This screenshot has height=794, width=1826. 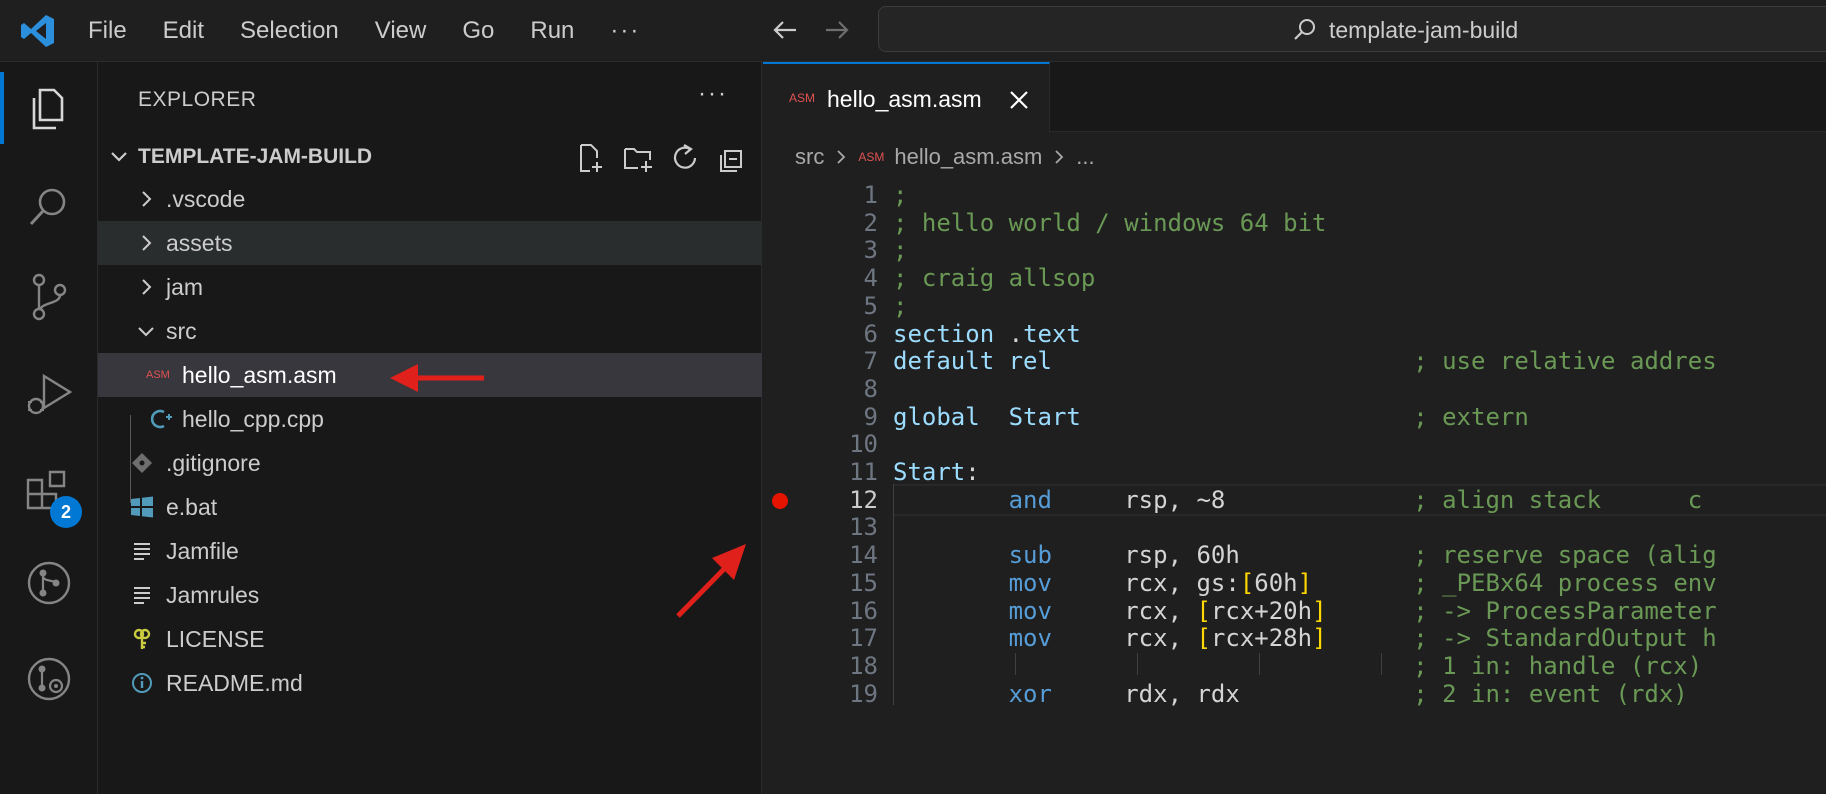 I want to click on tree-item-label: jam, so click(x=185, y=287).